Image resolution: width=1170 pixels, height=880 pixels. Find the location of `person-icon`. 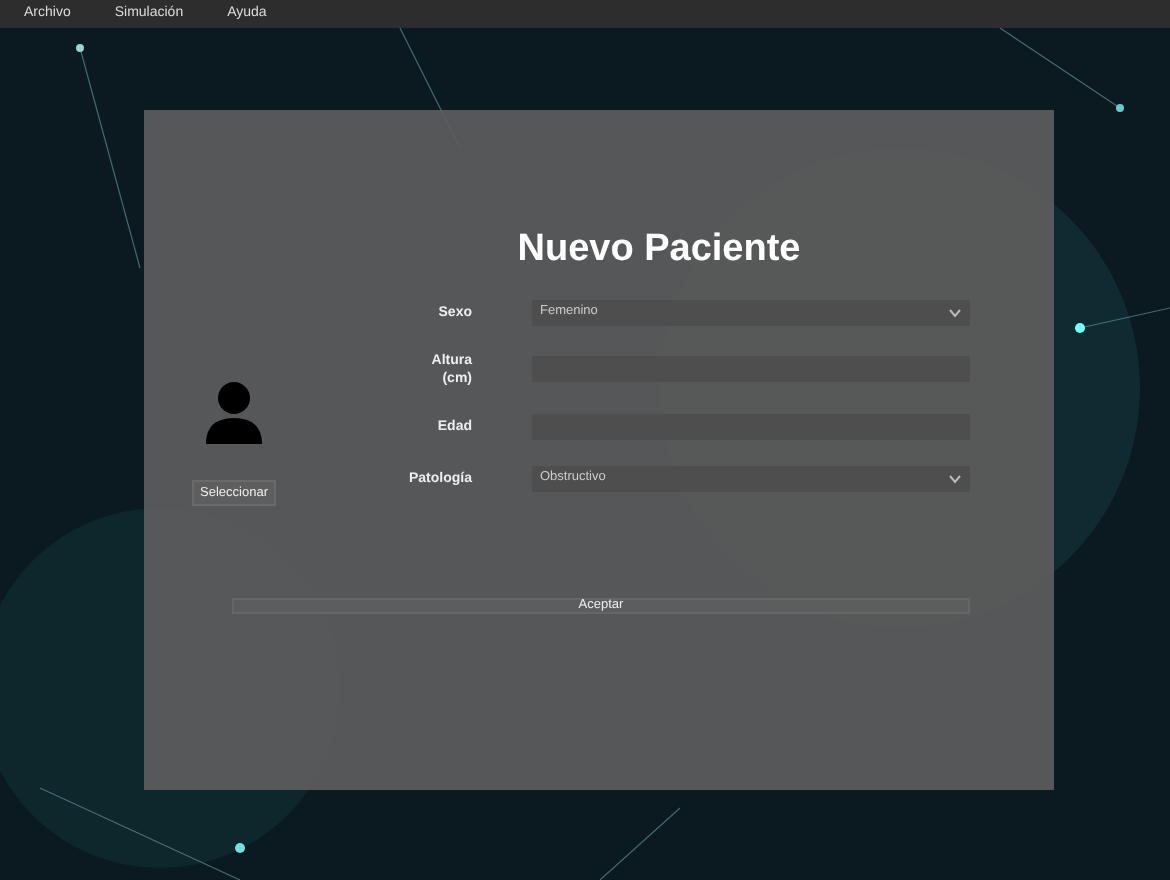

person-icon is located at coordinates (234, 411).